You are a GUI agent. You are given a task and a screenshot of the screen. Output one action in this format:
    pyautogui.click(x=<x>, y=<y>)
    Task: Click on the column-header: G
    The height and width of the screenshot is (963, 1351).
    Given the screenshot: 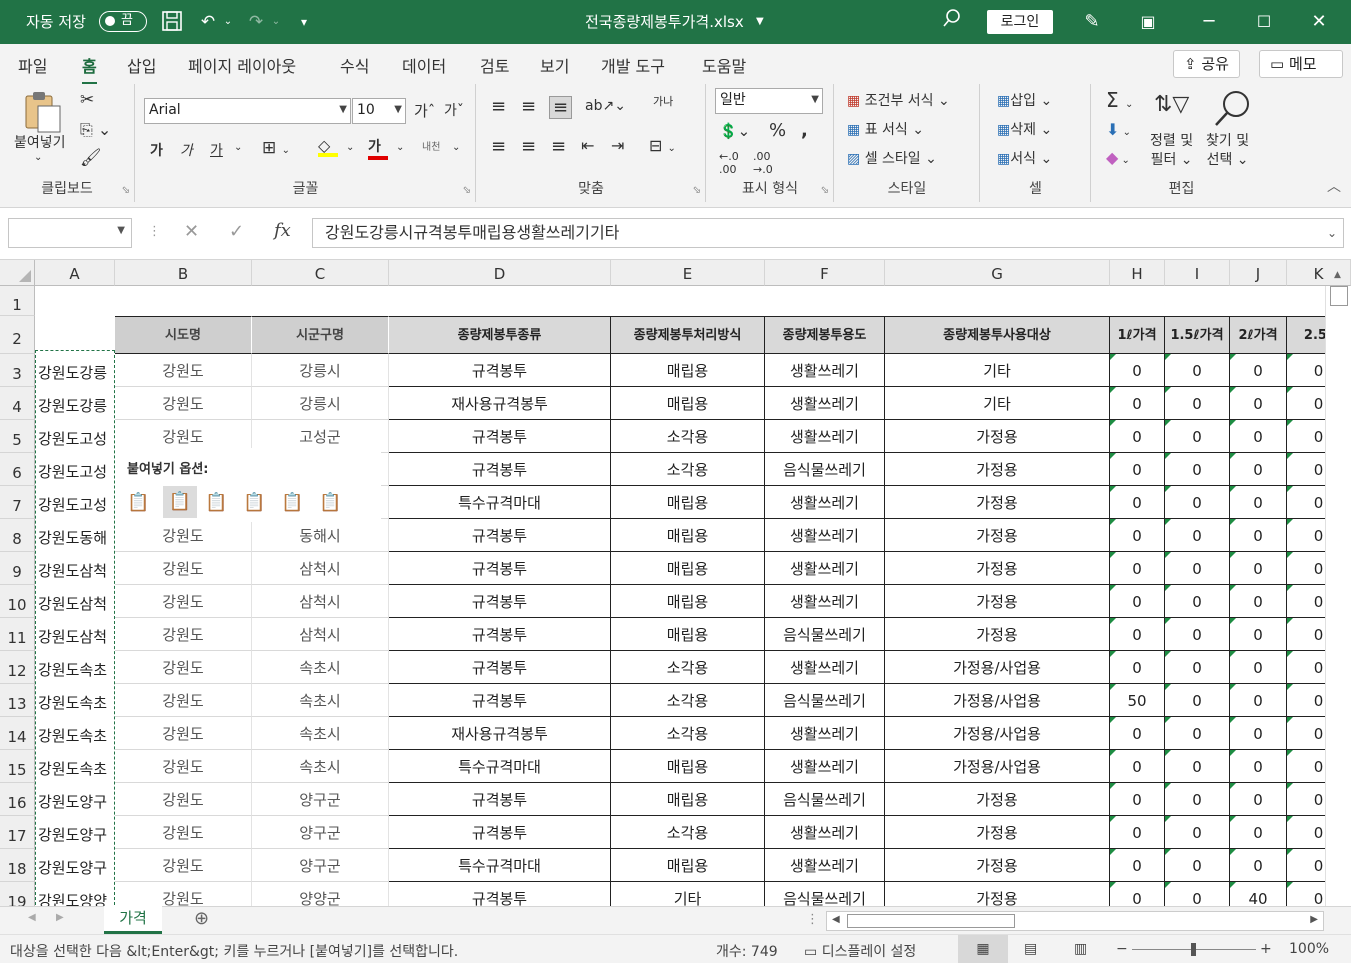 What is the action you would take?
    pyautogui.click(x=997, y=273)
    